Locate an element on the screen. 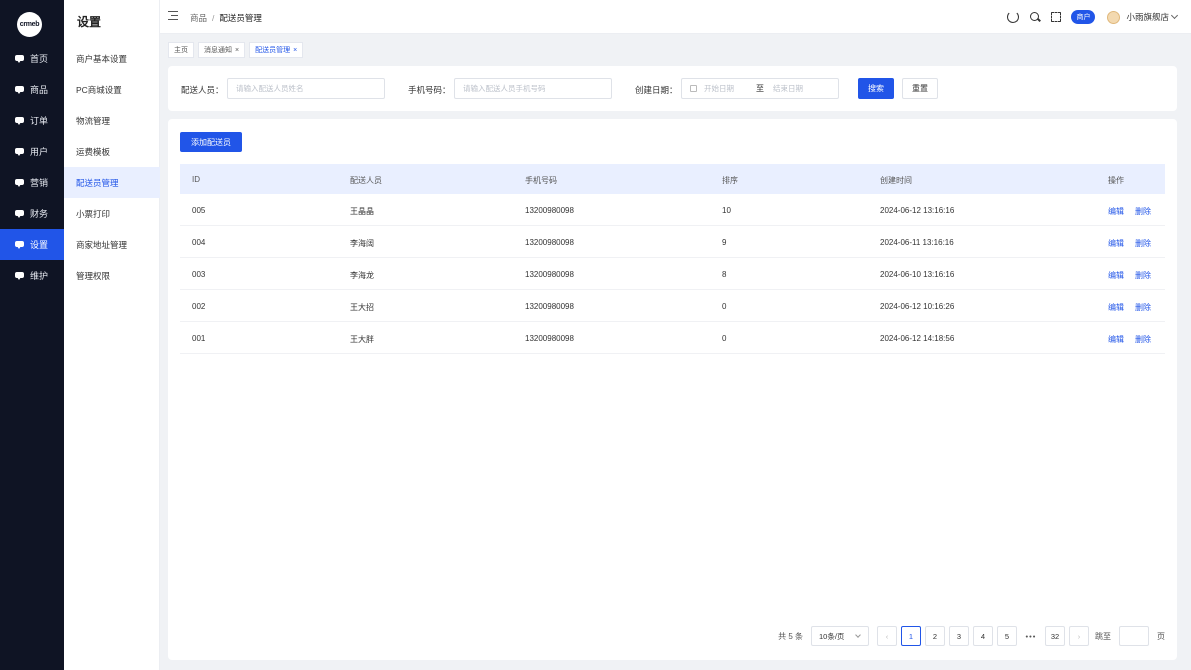 This screenshot has width=1191, height=670. pagination: 共 5 条 10条/页 ‹ 12345 ••• 32 › 跳至 页 is located at coordinates (971, 636).